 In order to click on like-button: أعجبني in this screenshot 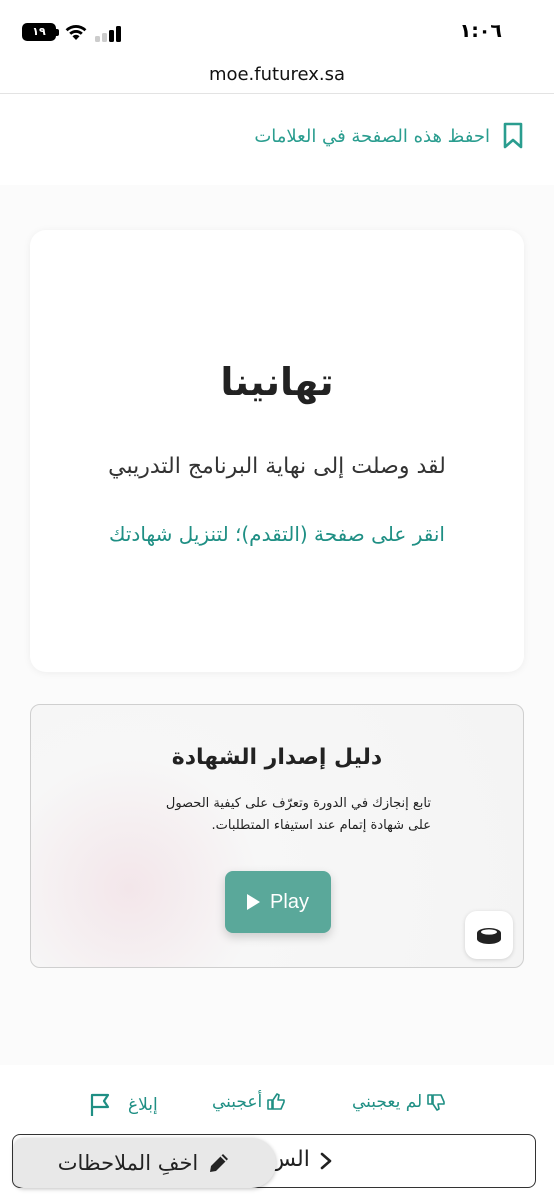, I will do `click(249, 1102)`.